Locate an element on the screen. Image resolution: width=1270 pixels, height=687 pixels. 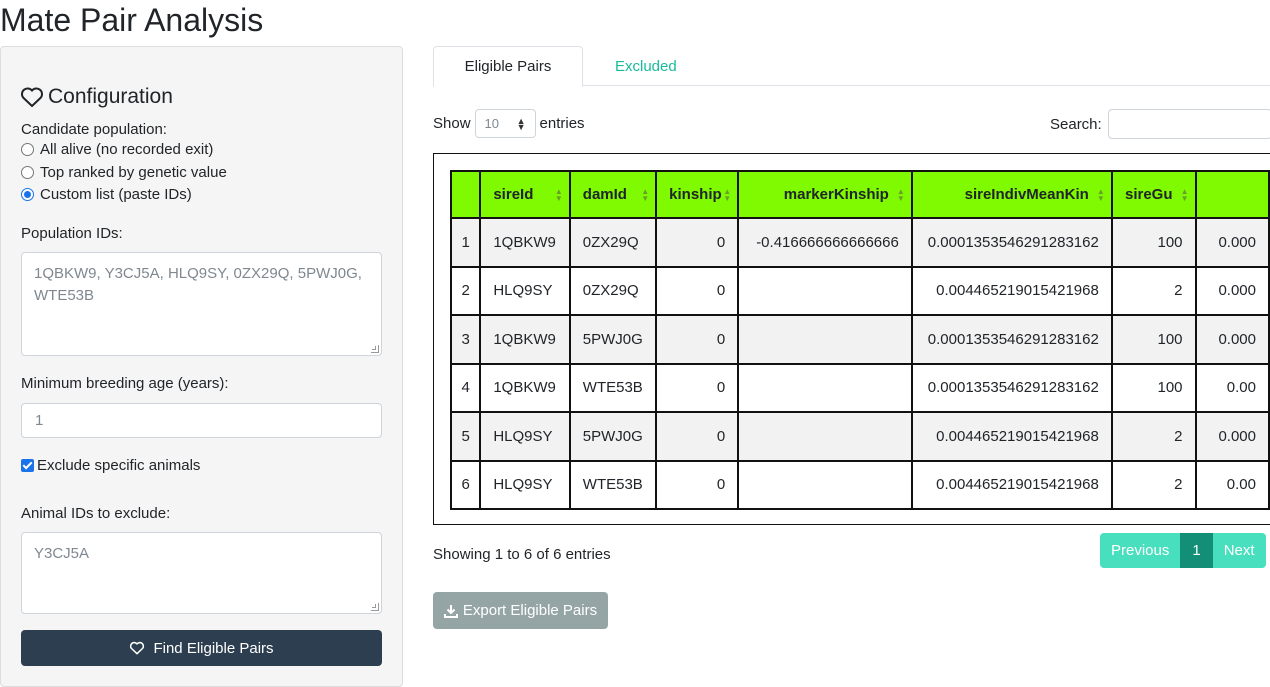
previous-page-button: Previous is located at coordinates (1140, 550).